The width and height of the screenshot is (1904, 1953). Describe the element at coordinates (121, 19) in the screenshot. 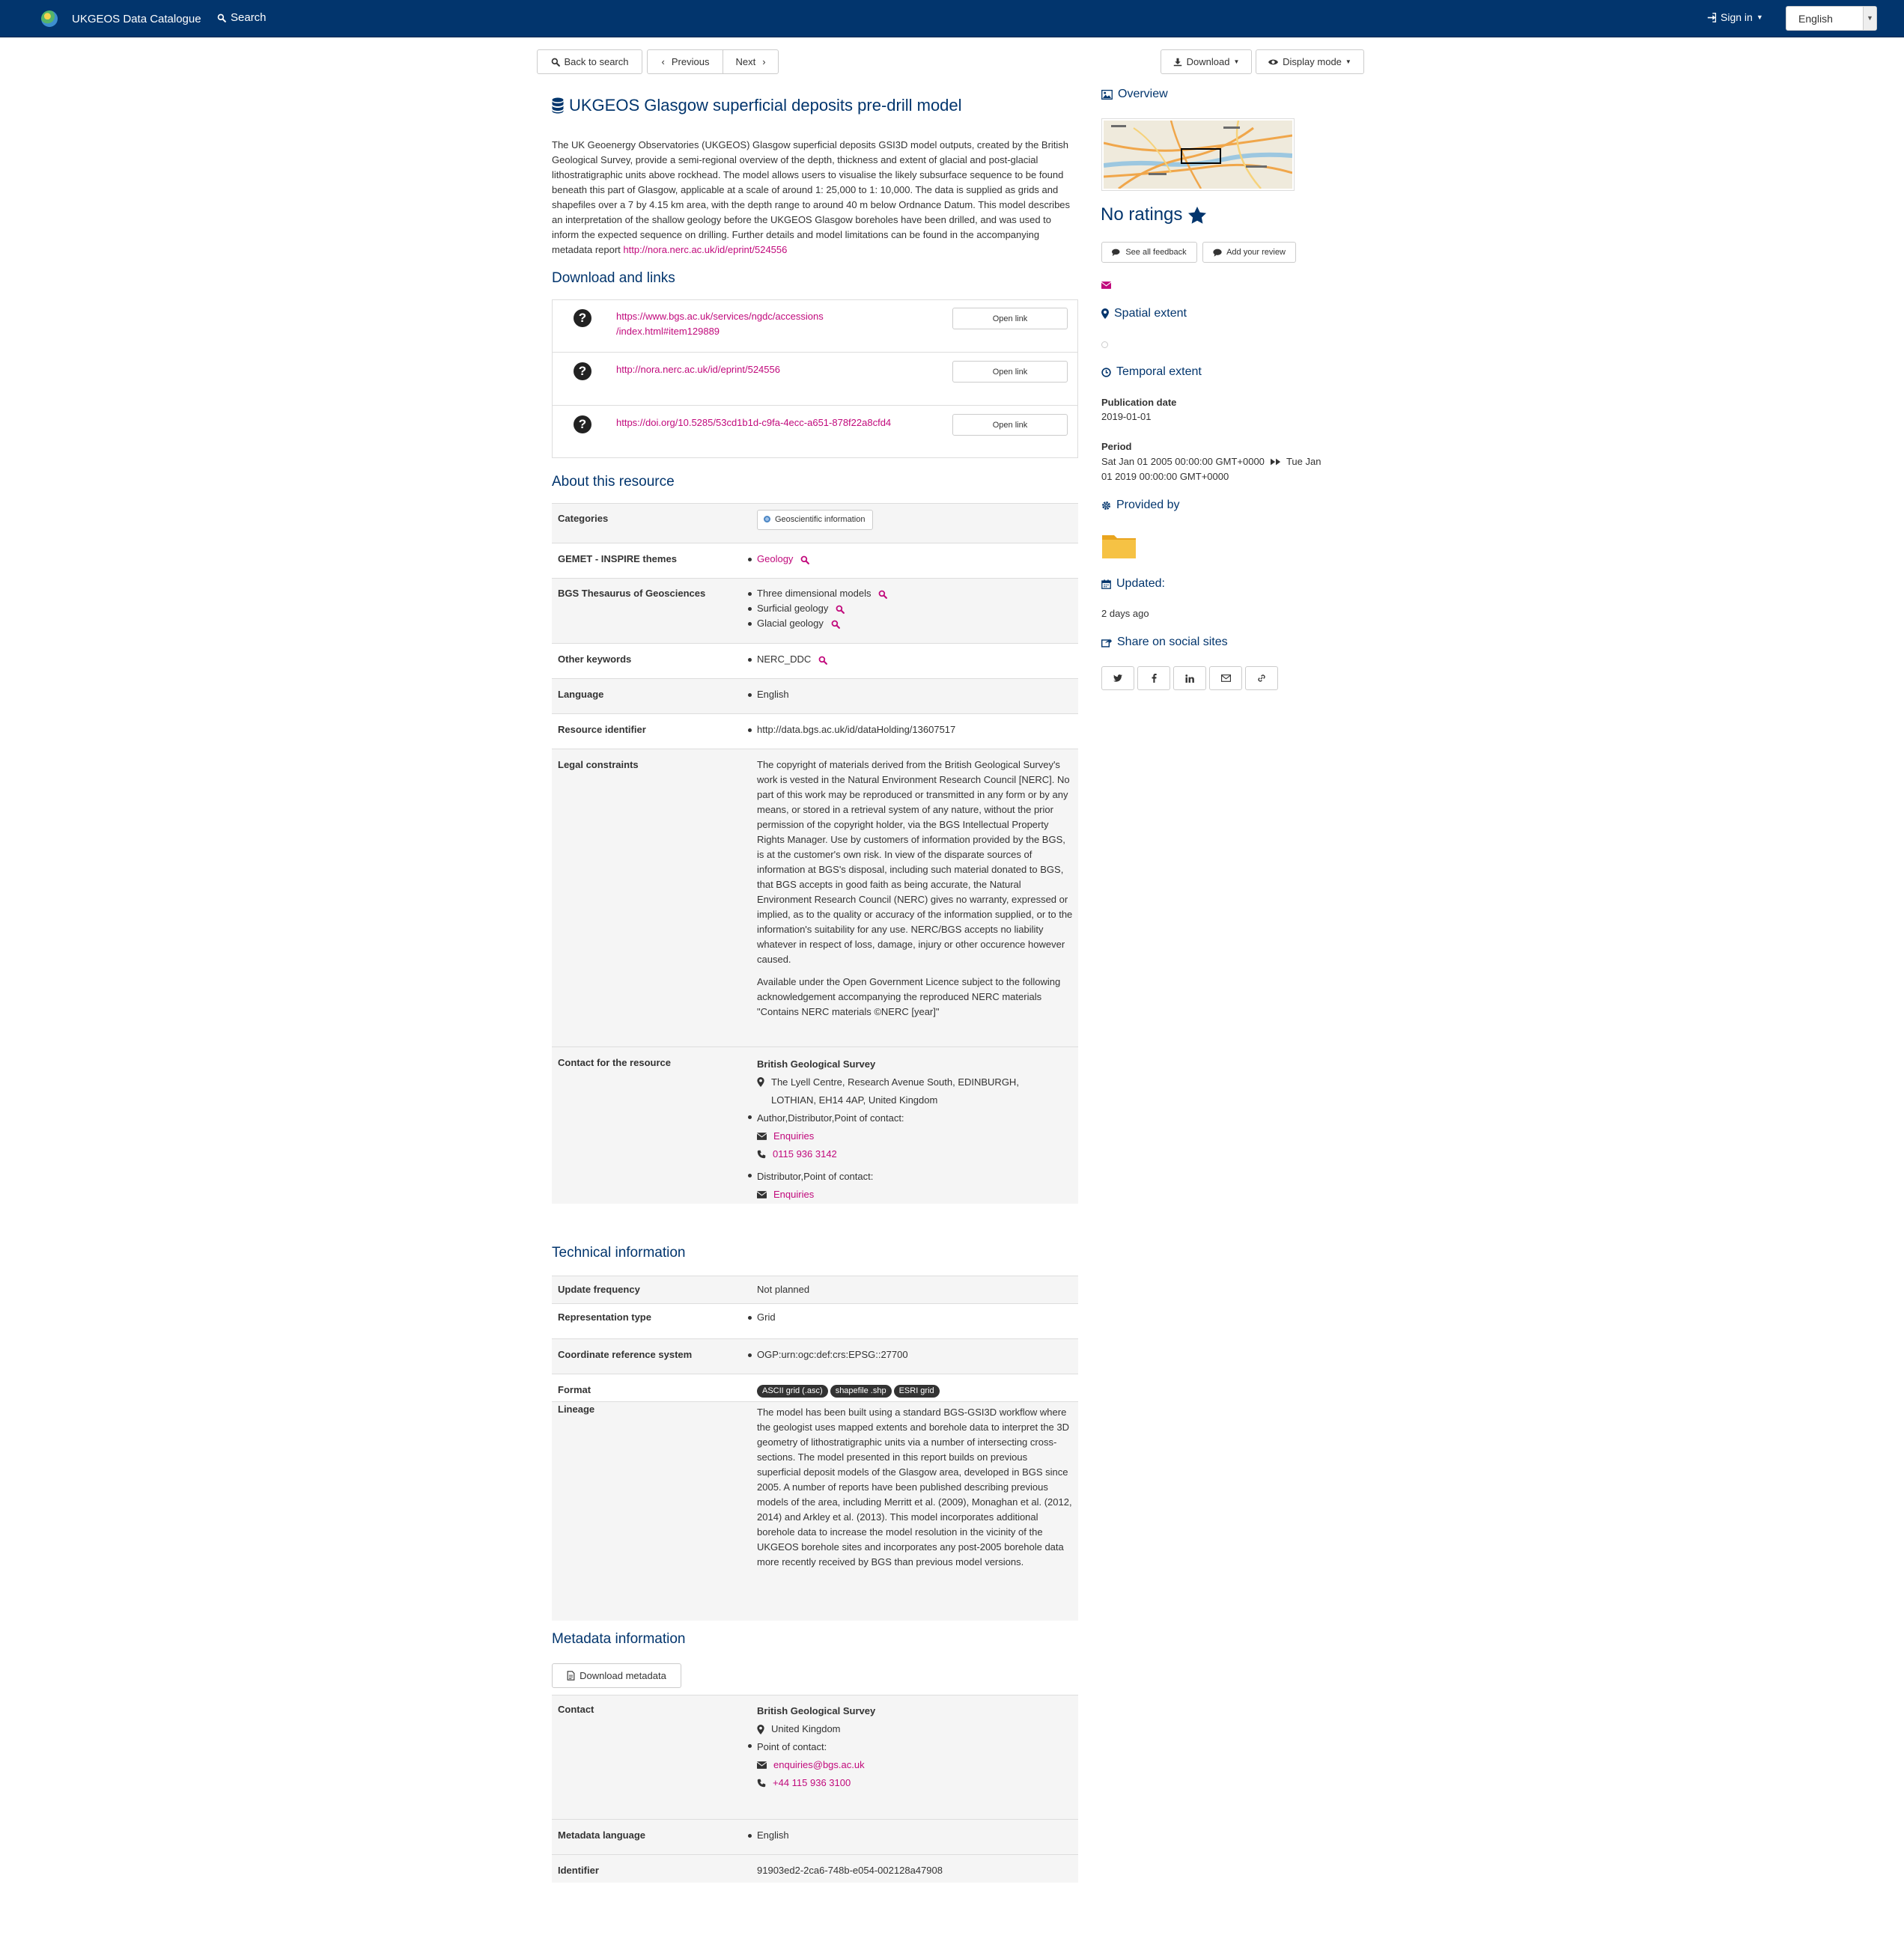

I see `brand-link: UKGEOS Data Catalogue` at that location.